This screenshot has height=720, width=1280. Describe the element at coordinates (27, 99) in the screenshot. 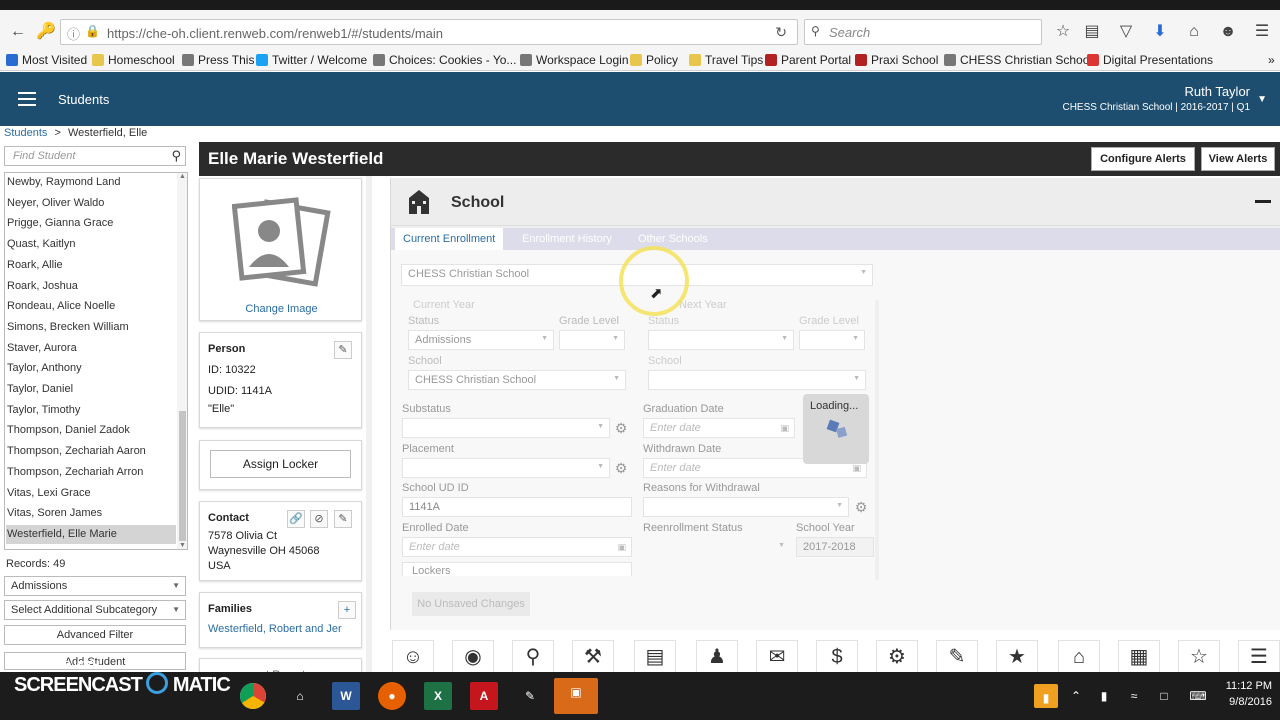

I see `hamburger-menu-icon` at that location.